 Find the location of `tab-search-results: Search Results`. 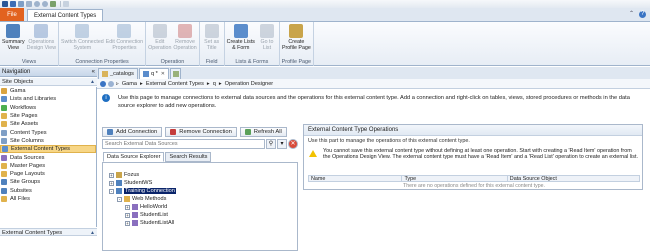

tab-search-results: Search Results is located at coordinates (188, 157).